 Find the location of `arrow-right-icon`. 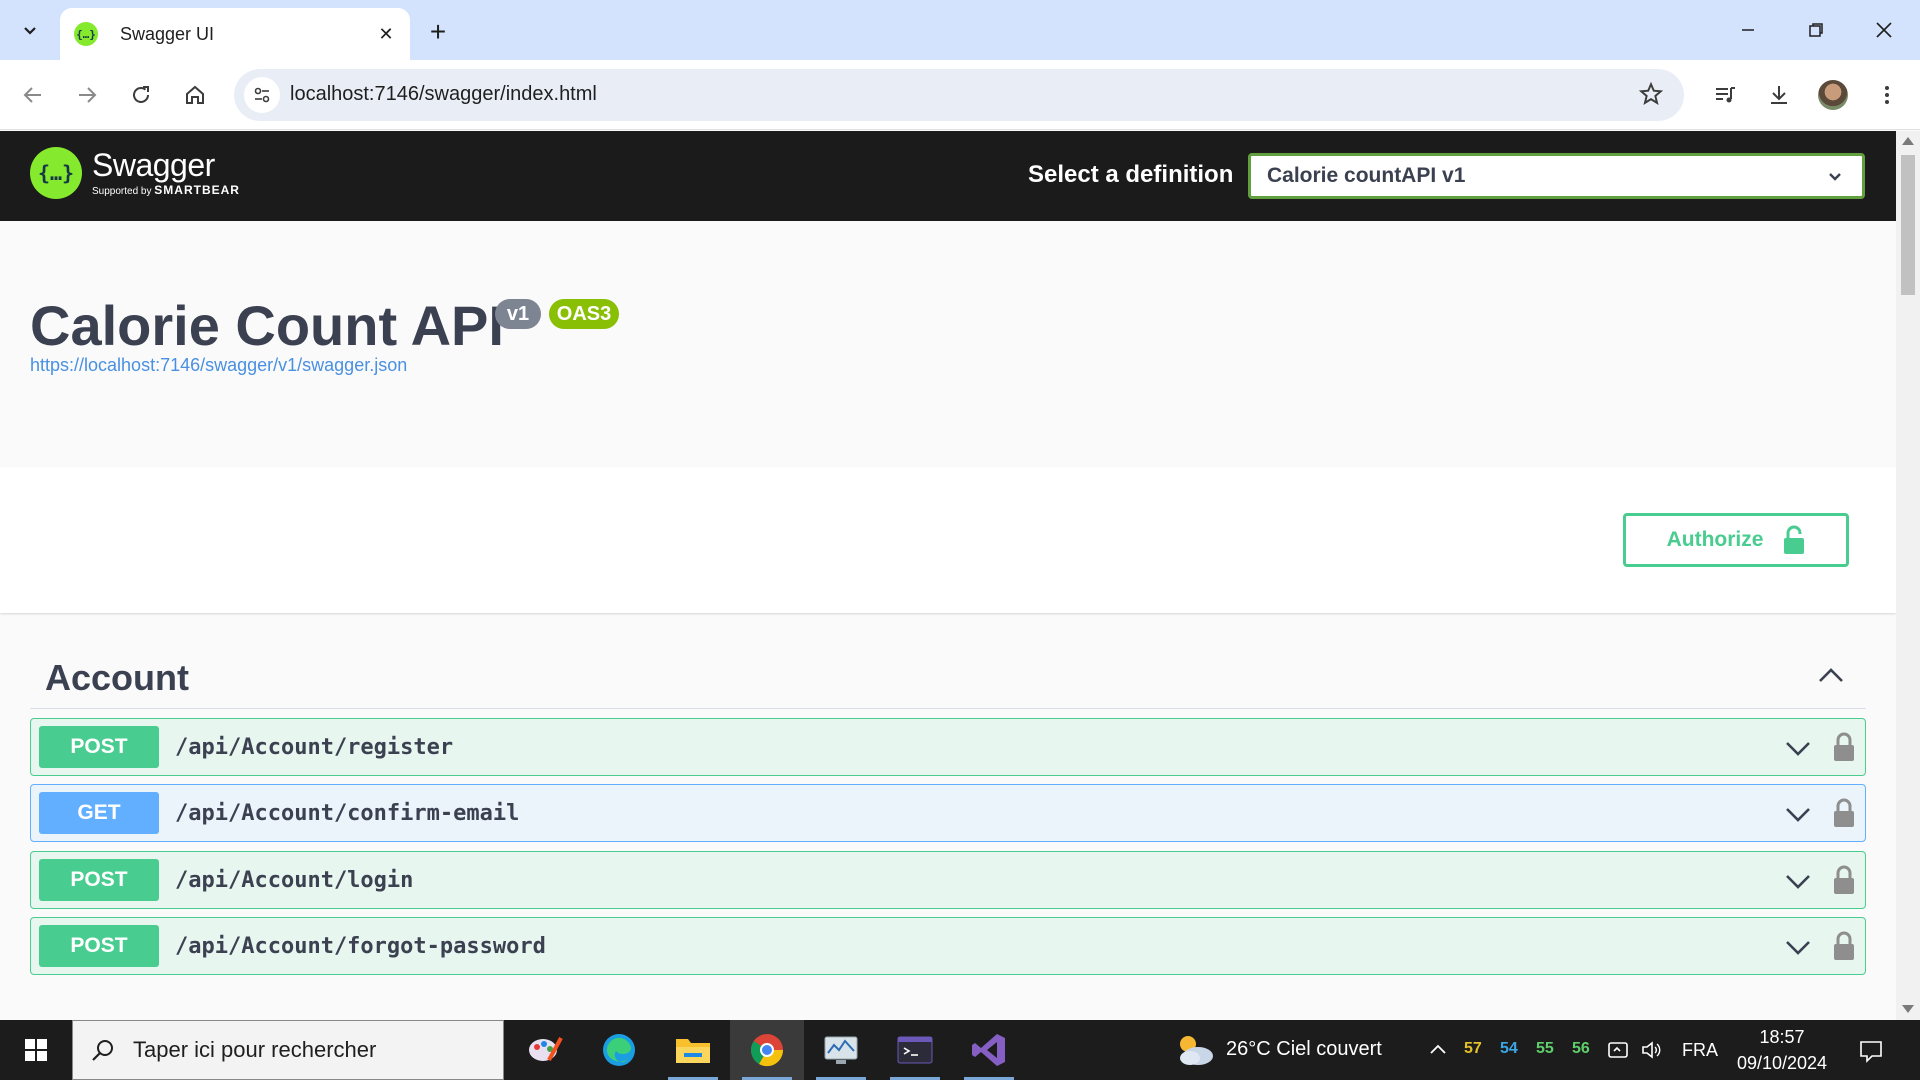

arrow-right-icon is located at coordinates (88, 95).